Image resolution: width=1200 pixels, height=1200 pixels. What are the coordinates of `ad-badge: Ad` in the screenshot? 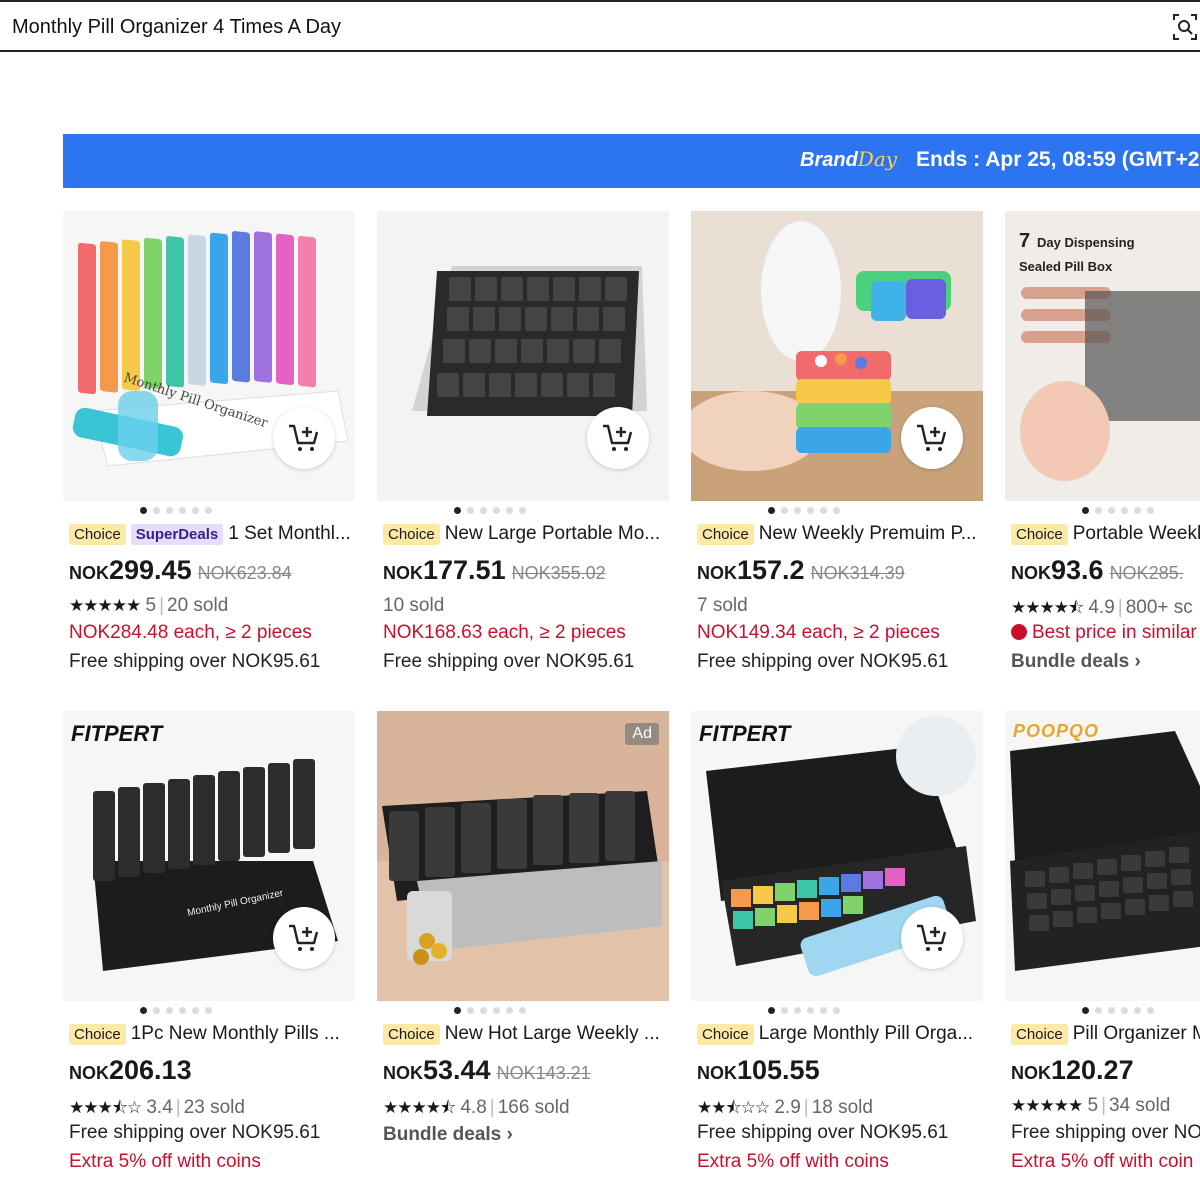 It's located at (642, 734).